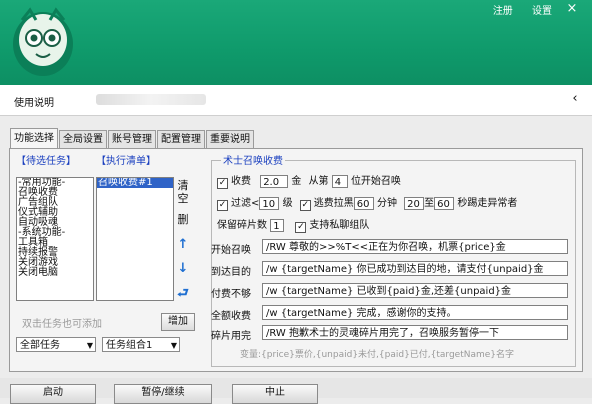  I want to click on delete-button: 删, so click(183, 219).